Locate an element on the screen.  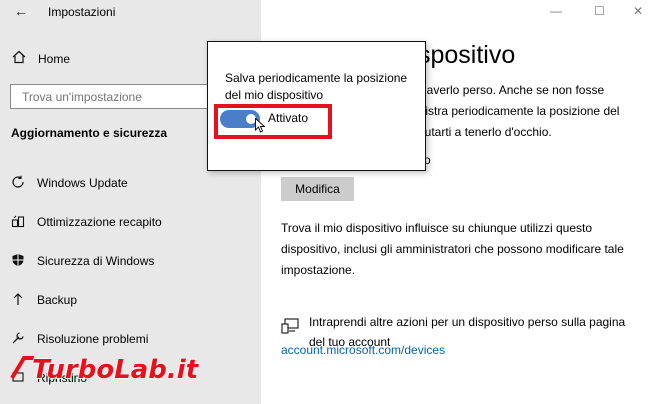
modify-button: Modifica is located at coordinates (317, 189).